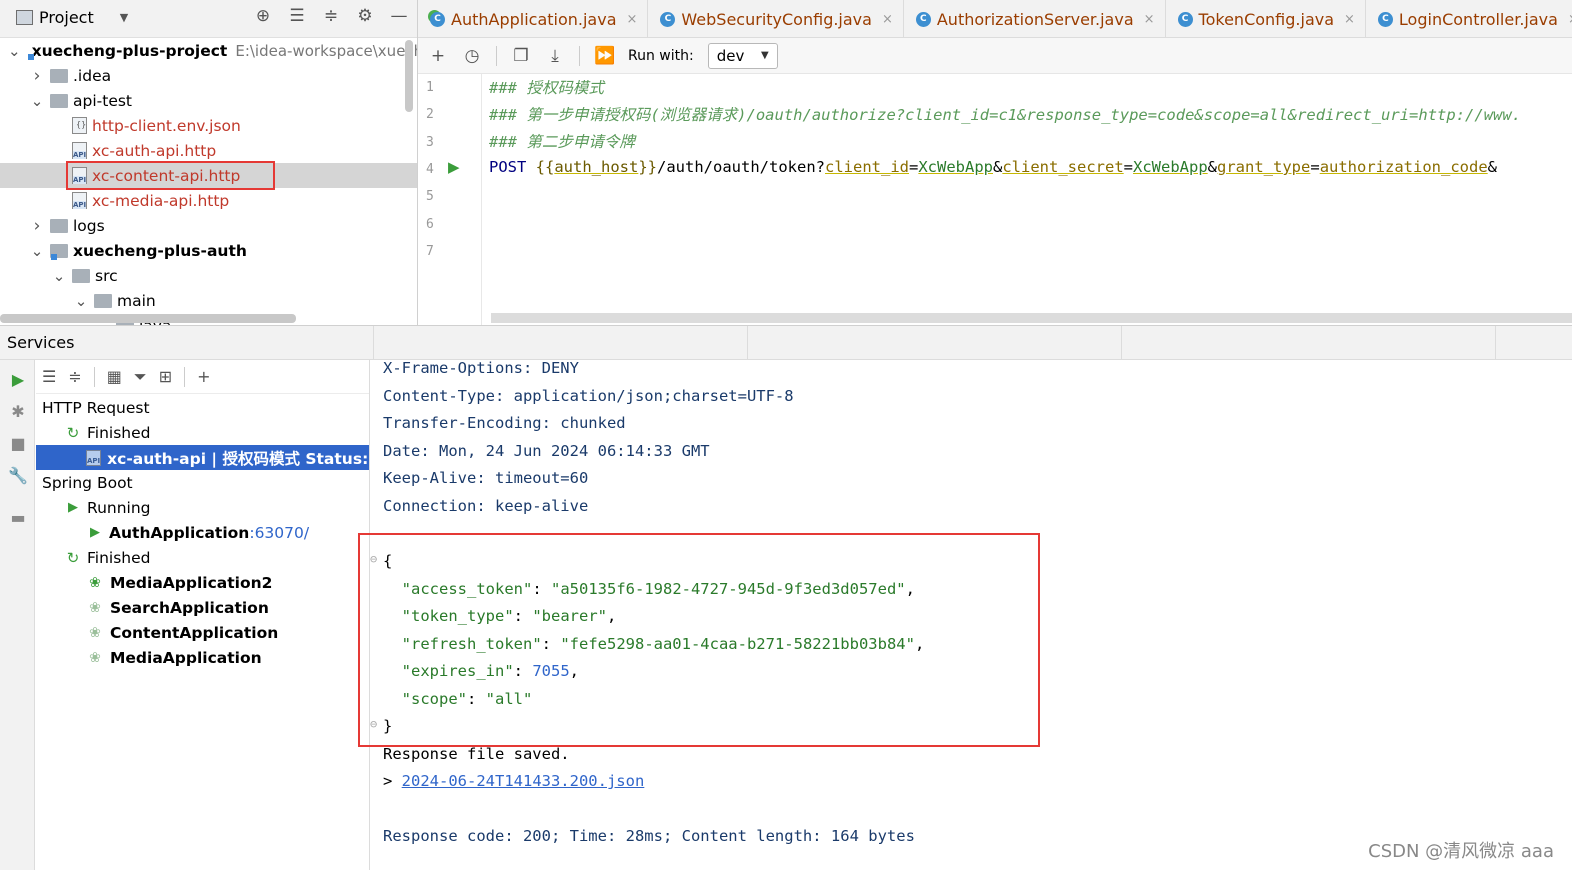 This screenshot has height=870, width=1572. What do you see at coordinates (504, 423) in the screenshot?
I see `response-header-line: Transfer-Encoding: chunked` at bounding box center [504, 423].